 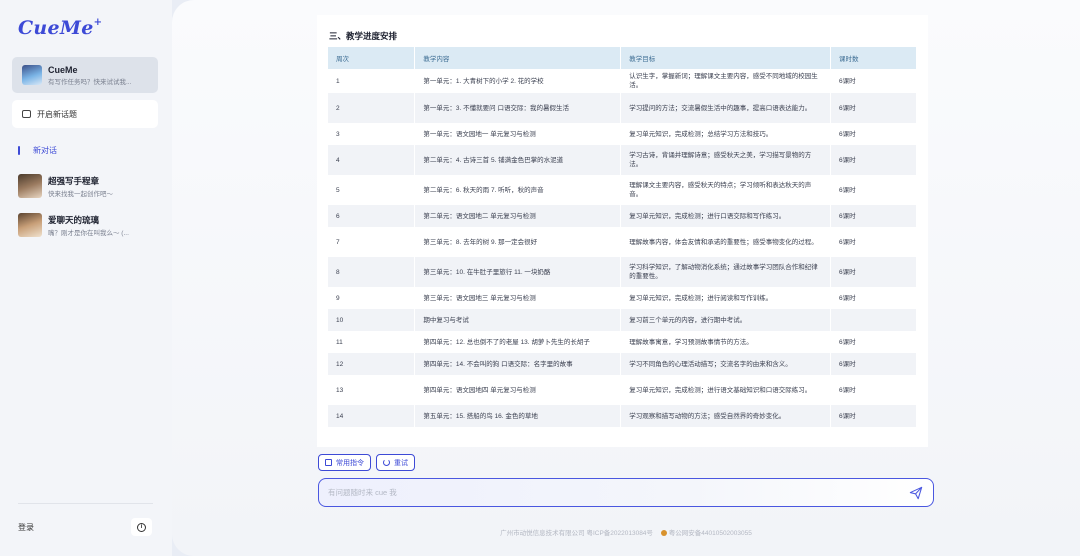 I want to click on info-button: i, so click(x=141, y=527).